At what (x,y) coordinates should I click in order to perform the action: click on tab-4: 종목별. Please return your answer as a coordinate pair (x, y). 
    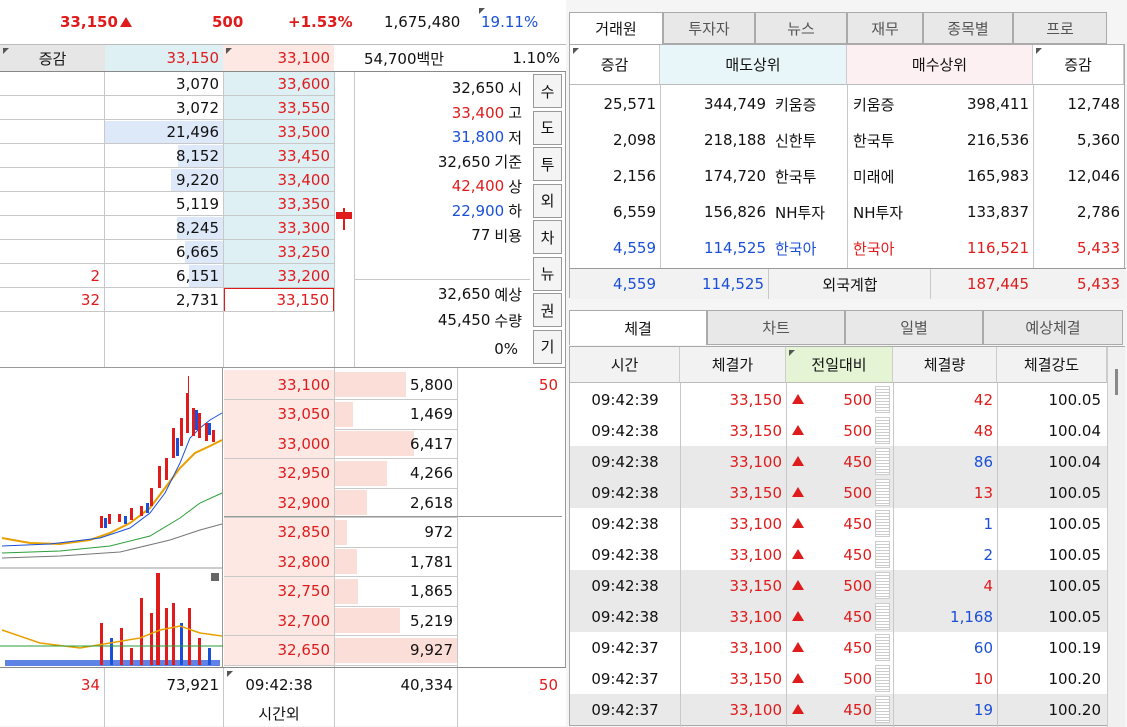
    Looking at the image, I should click on (968, 28).